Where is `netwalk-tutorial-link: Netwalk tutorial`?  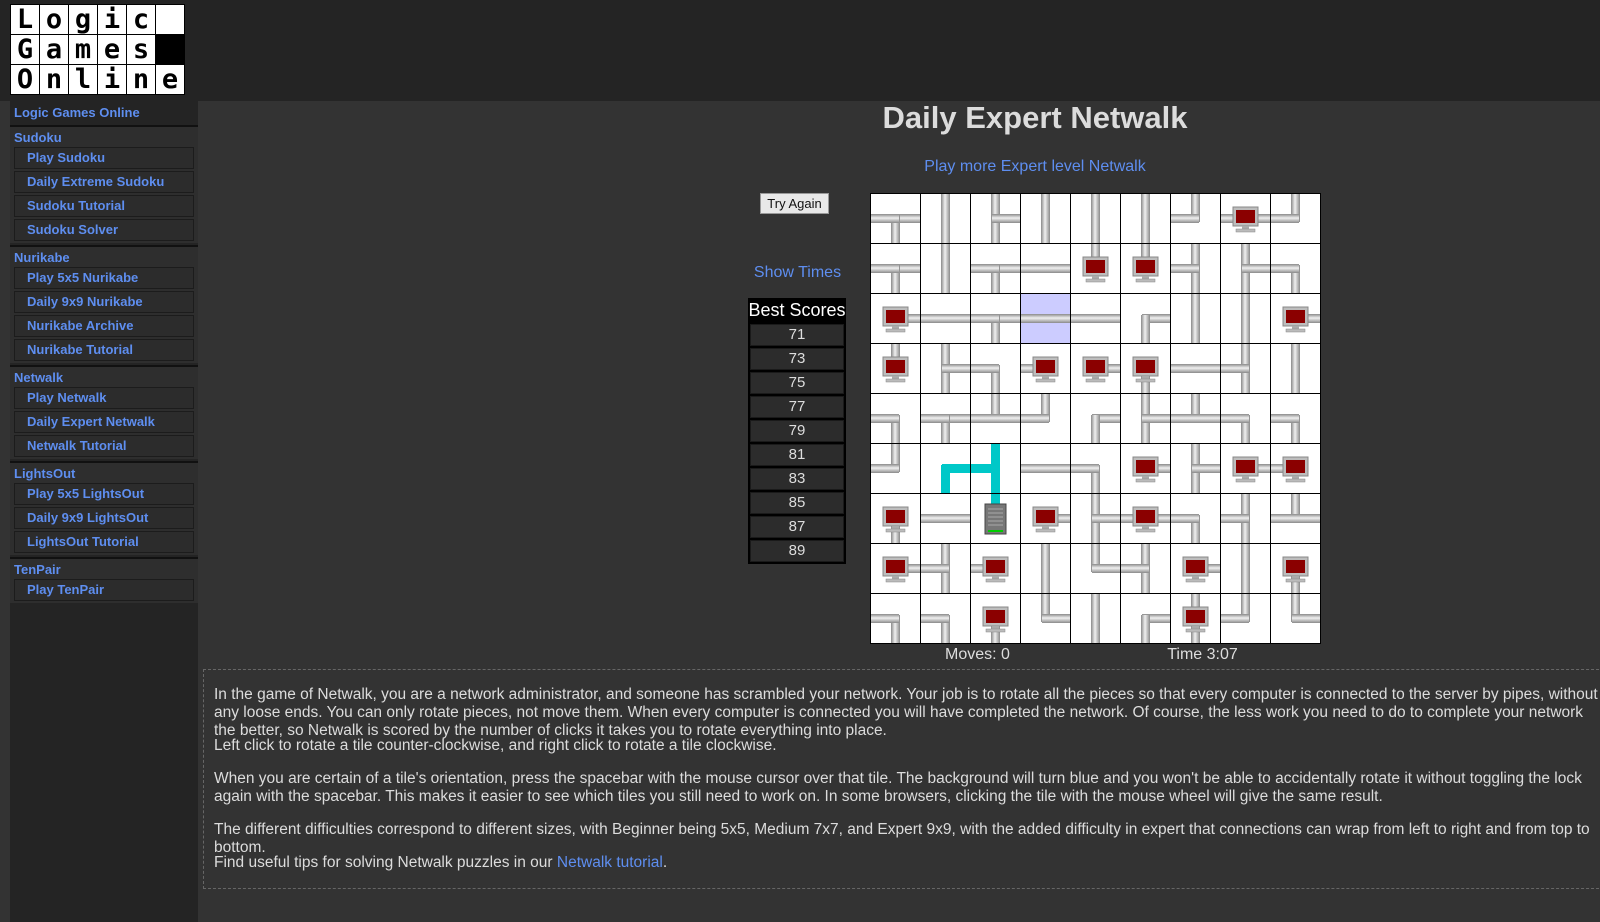
netwalk-tutorial-link: Netwalk tutorial is located at coordinates (610, 862).